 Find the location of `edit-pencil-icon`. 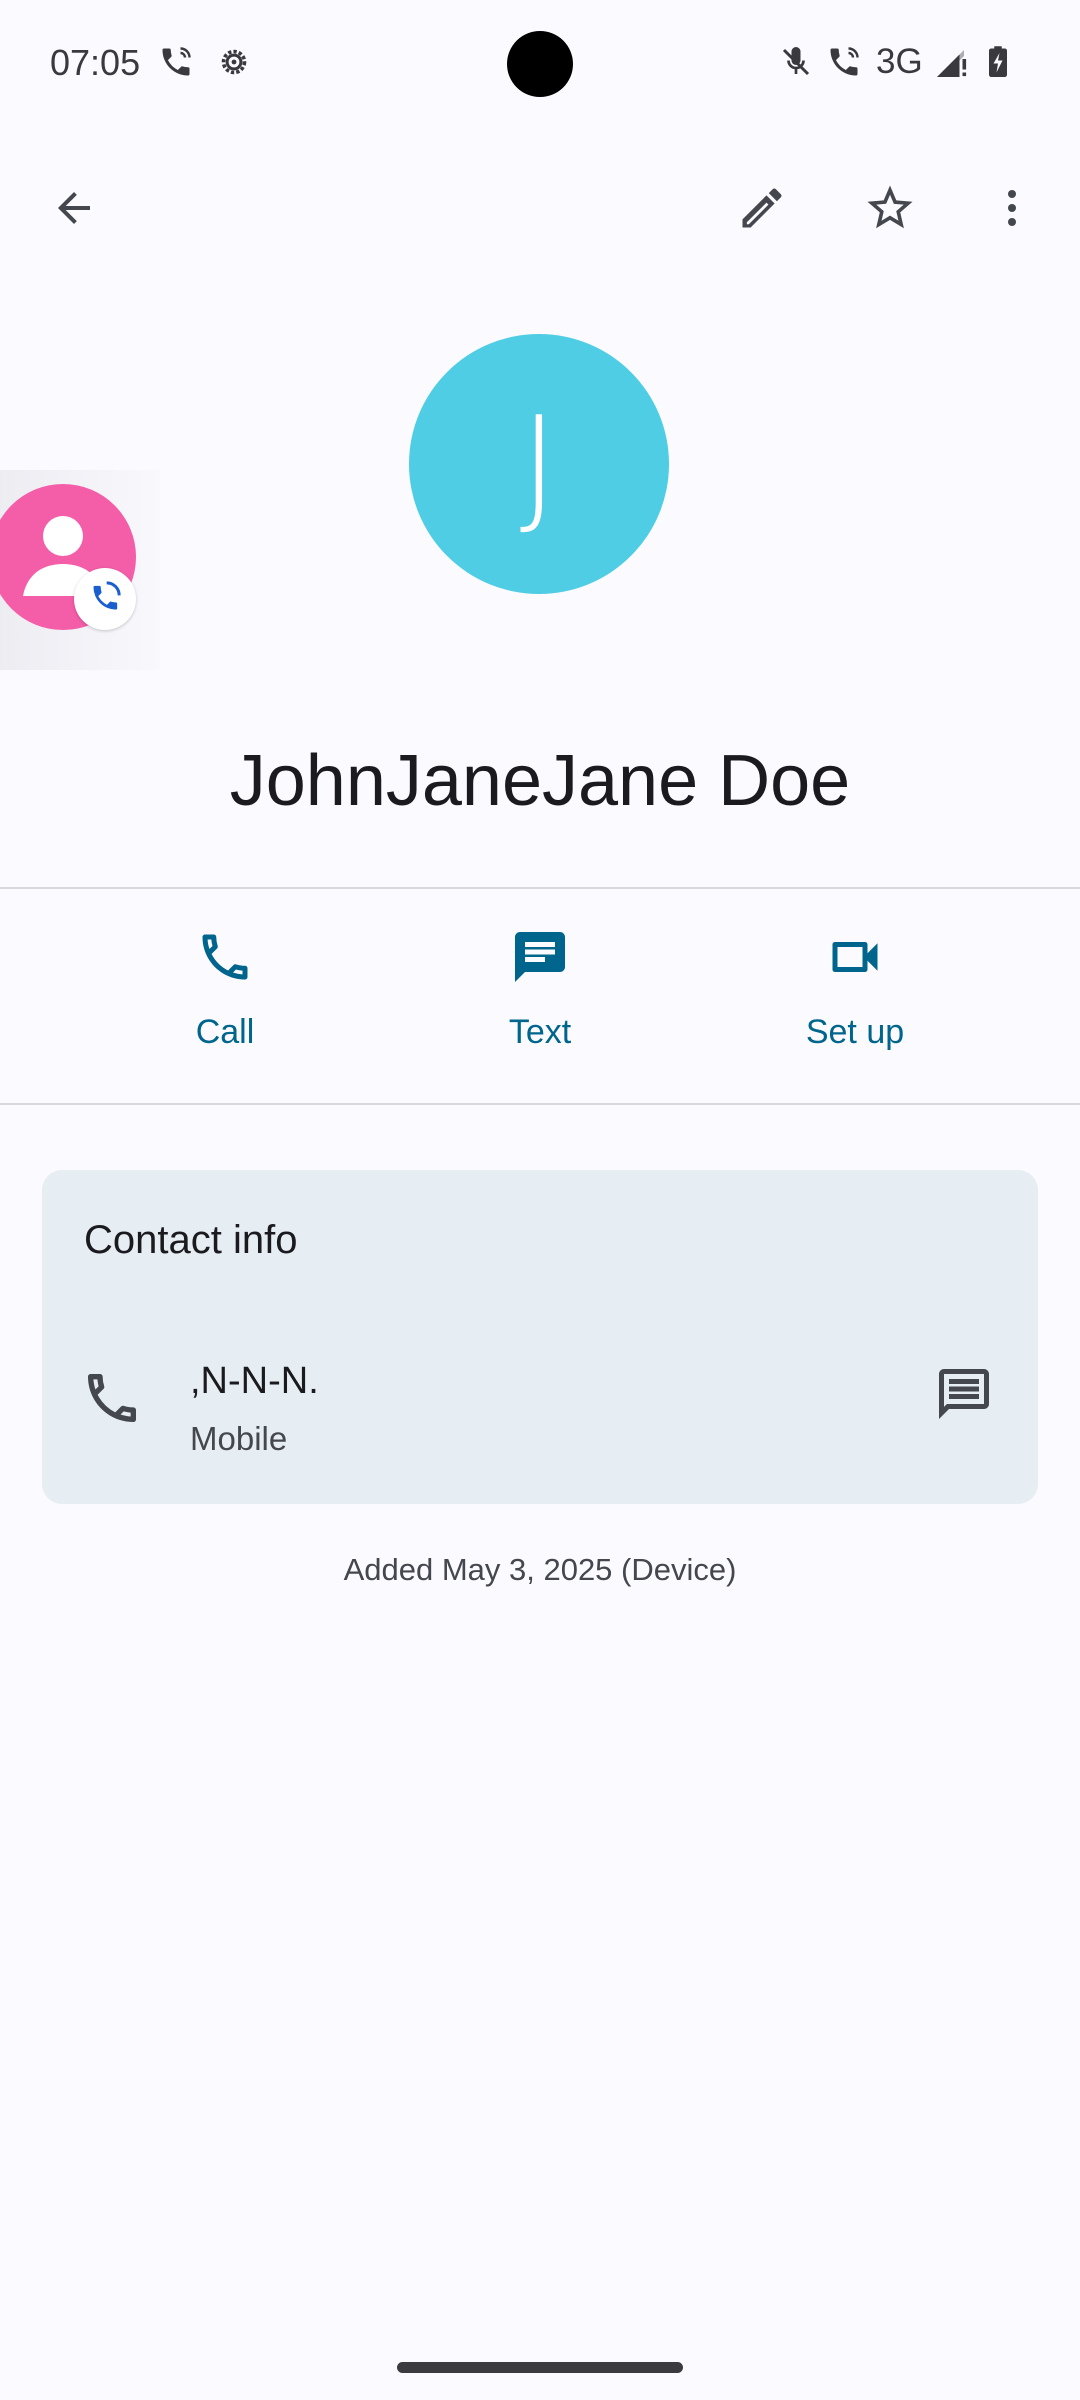

edit-pencil-icon is located at coordinates (762, 210).